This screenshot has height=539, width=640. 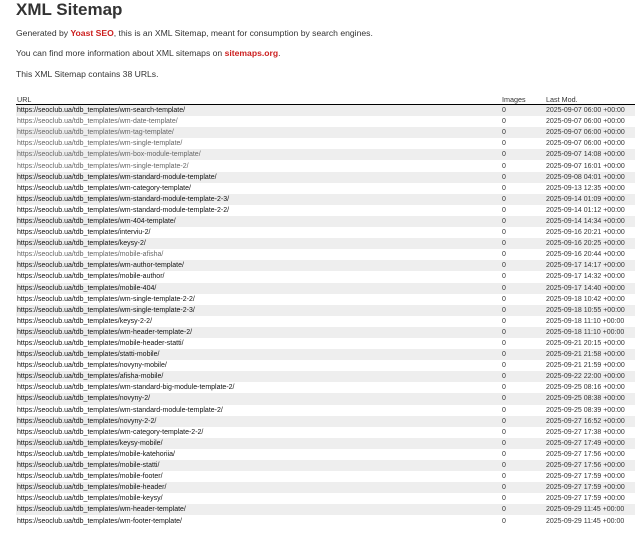 I want to click on last-mod-cell: 2025-09-14 14:34 +00:00, so click(x=590, y=221).